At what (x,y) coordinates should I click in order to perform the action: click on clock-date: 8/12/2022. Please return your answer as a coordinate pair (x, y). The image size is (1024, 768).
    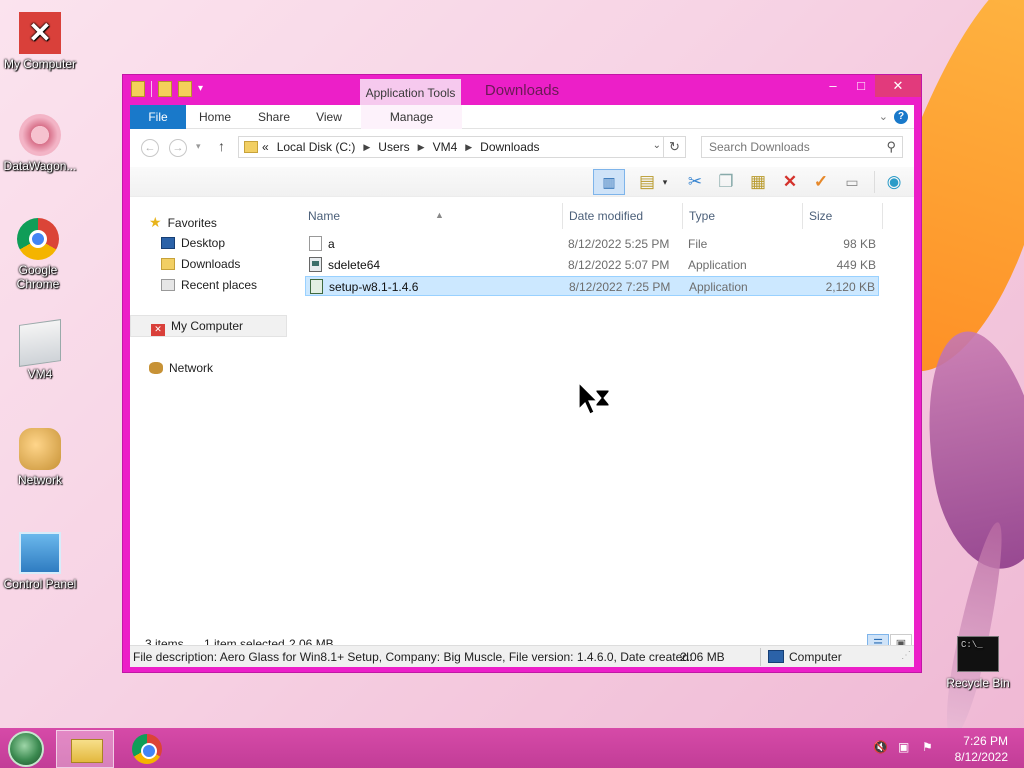
    Looking at the image, I should click on (981, 757).